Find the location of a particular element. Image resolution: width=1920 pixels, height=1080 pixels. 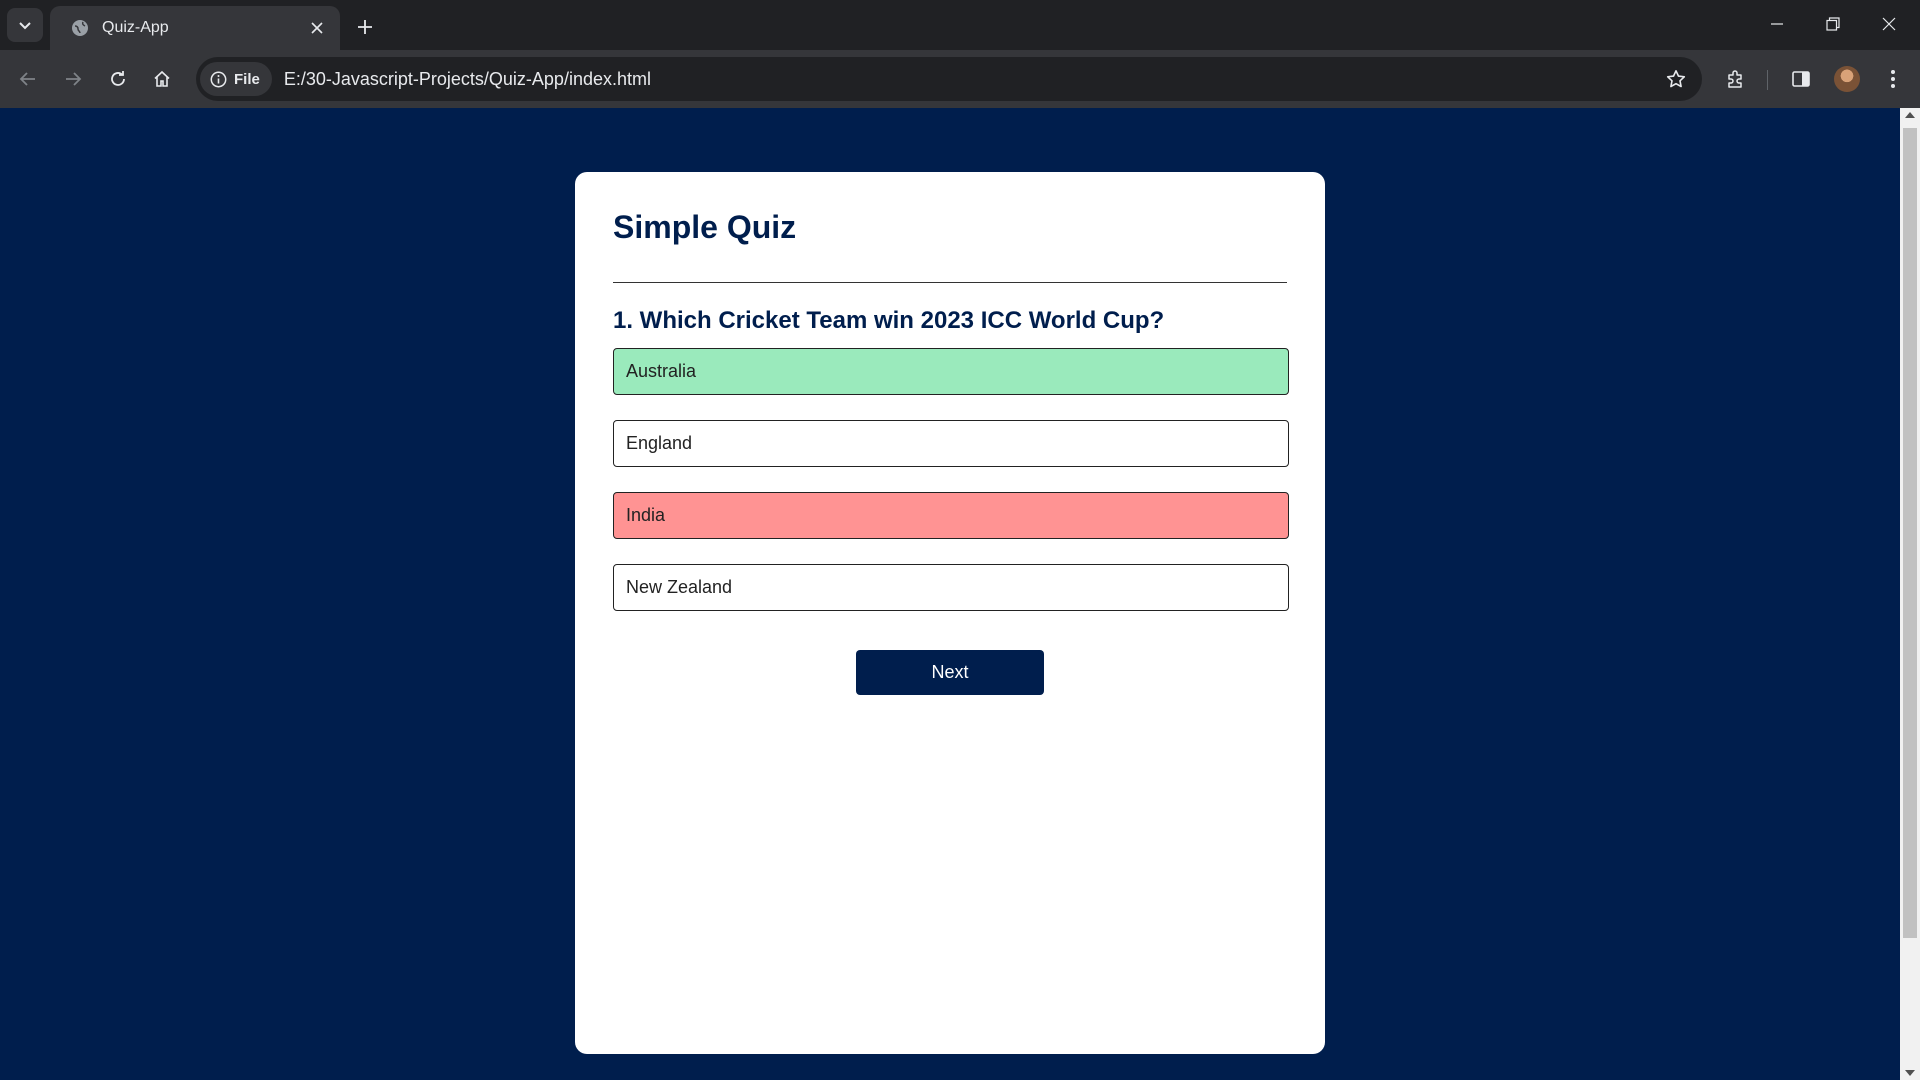

new-tab-button is located at coordinates (365, 27).